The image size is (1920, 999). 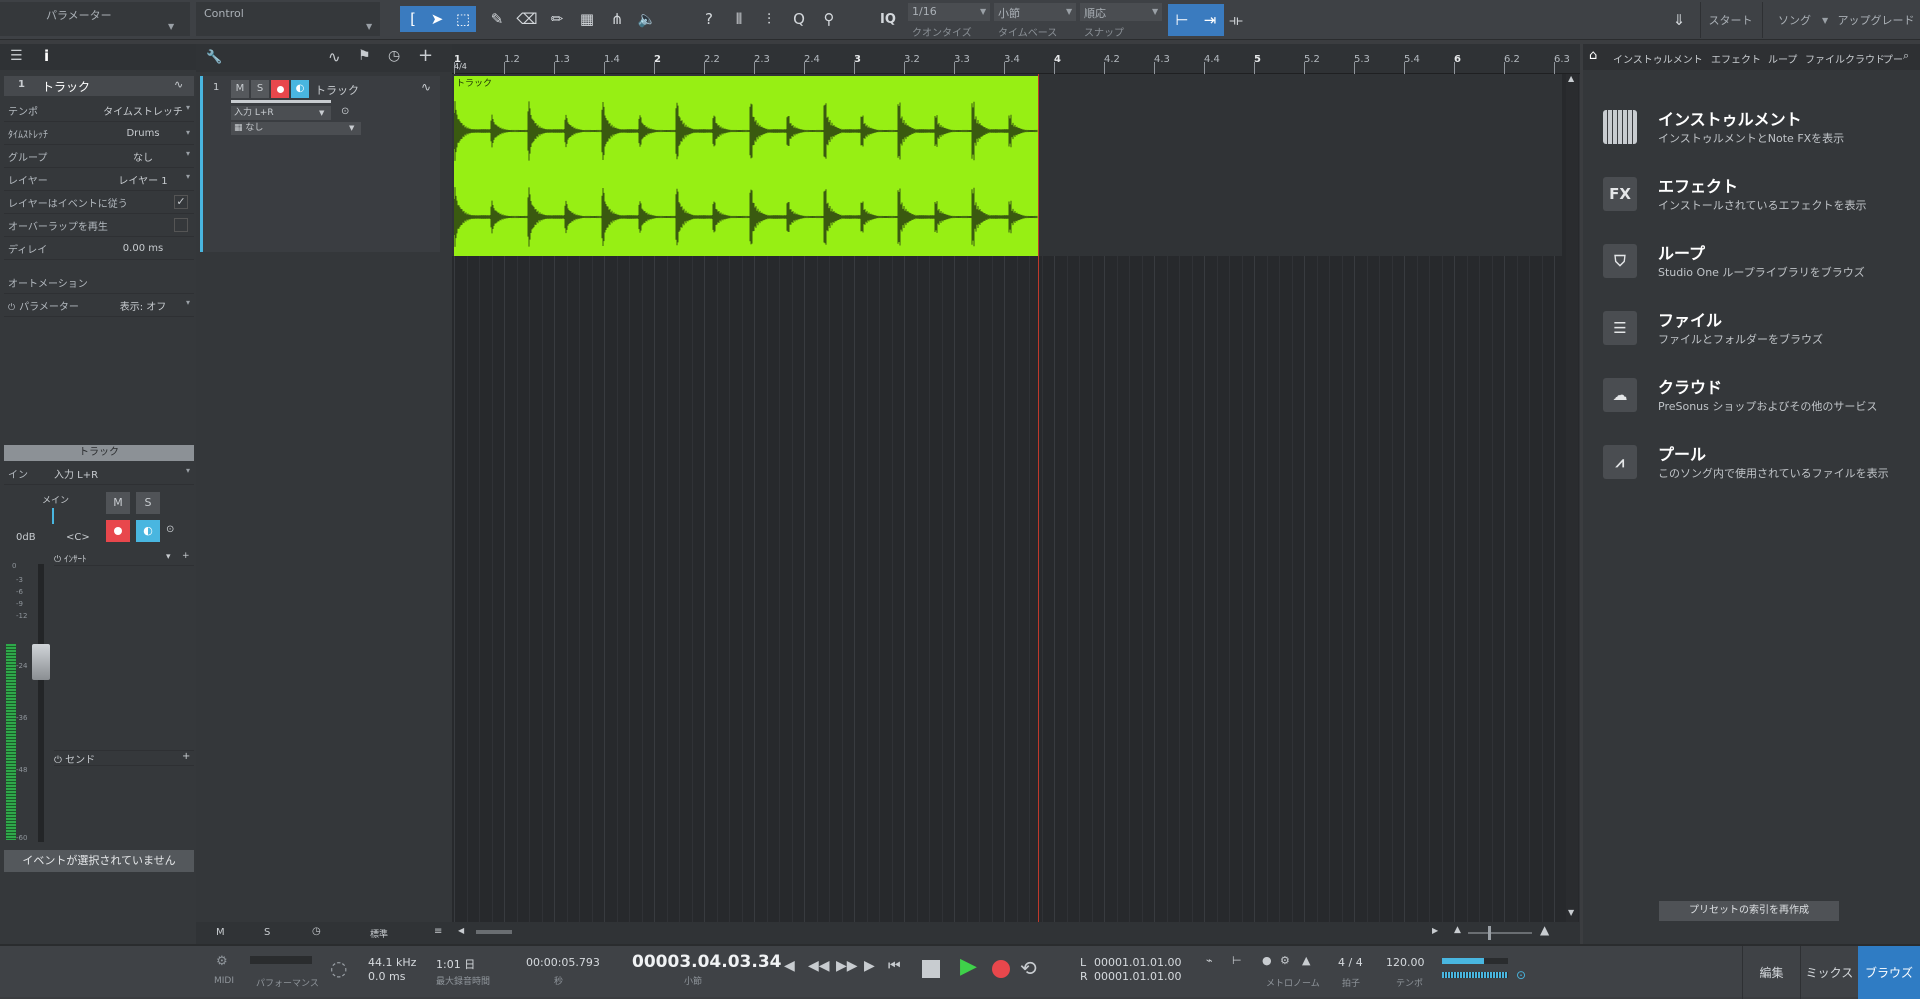 What do you see at coordinates (99, 249) in the screenshot?
I see `delay-row: ディレイ 0.00 ms` at bounding box center [99, 249].